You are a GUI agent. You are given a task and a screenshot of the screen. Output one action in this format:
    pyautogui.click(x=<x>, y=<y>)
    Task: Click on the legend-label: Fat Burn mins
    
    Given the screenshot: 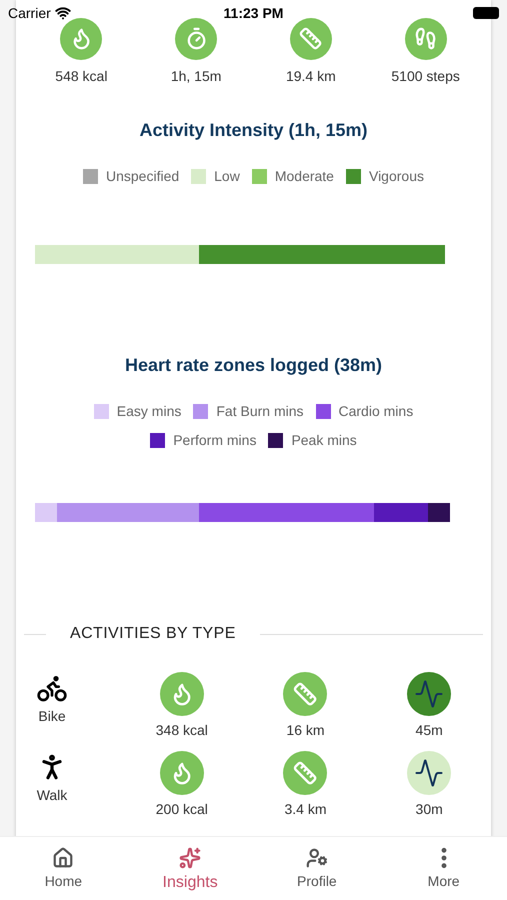 What is the action you would take?
    pyautogui.click(x=260, y=411)
    